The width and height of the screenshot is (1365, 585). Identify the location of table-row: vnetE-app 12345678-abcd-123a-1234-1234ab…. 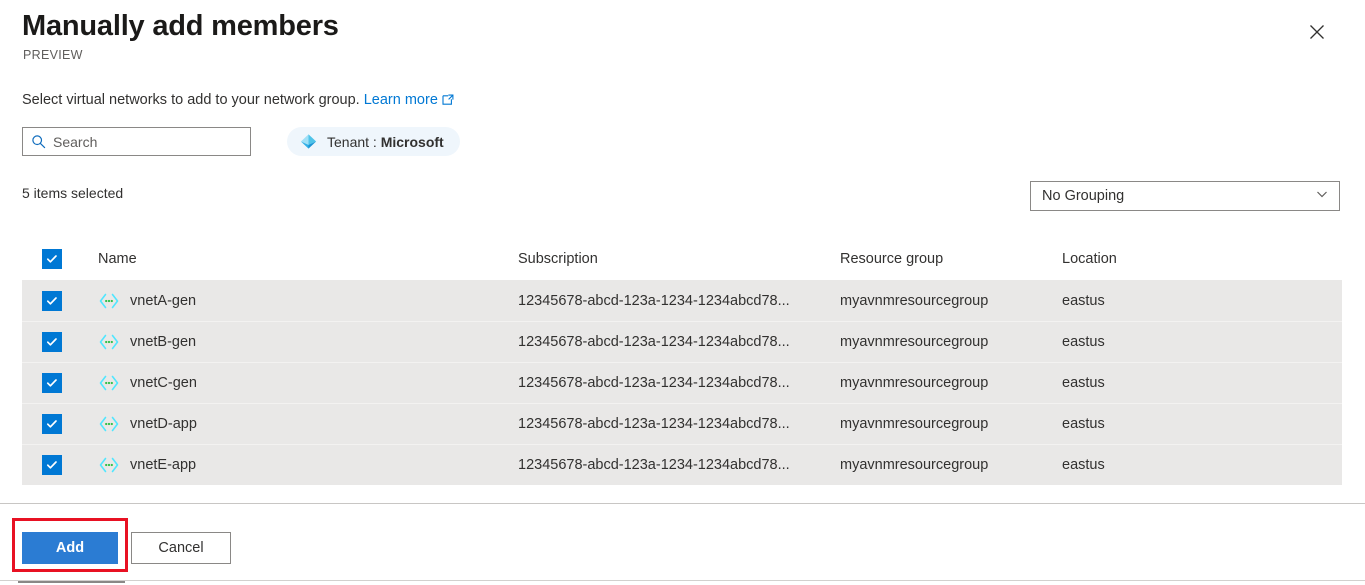
(682, 464).